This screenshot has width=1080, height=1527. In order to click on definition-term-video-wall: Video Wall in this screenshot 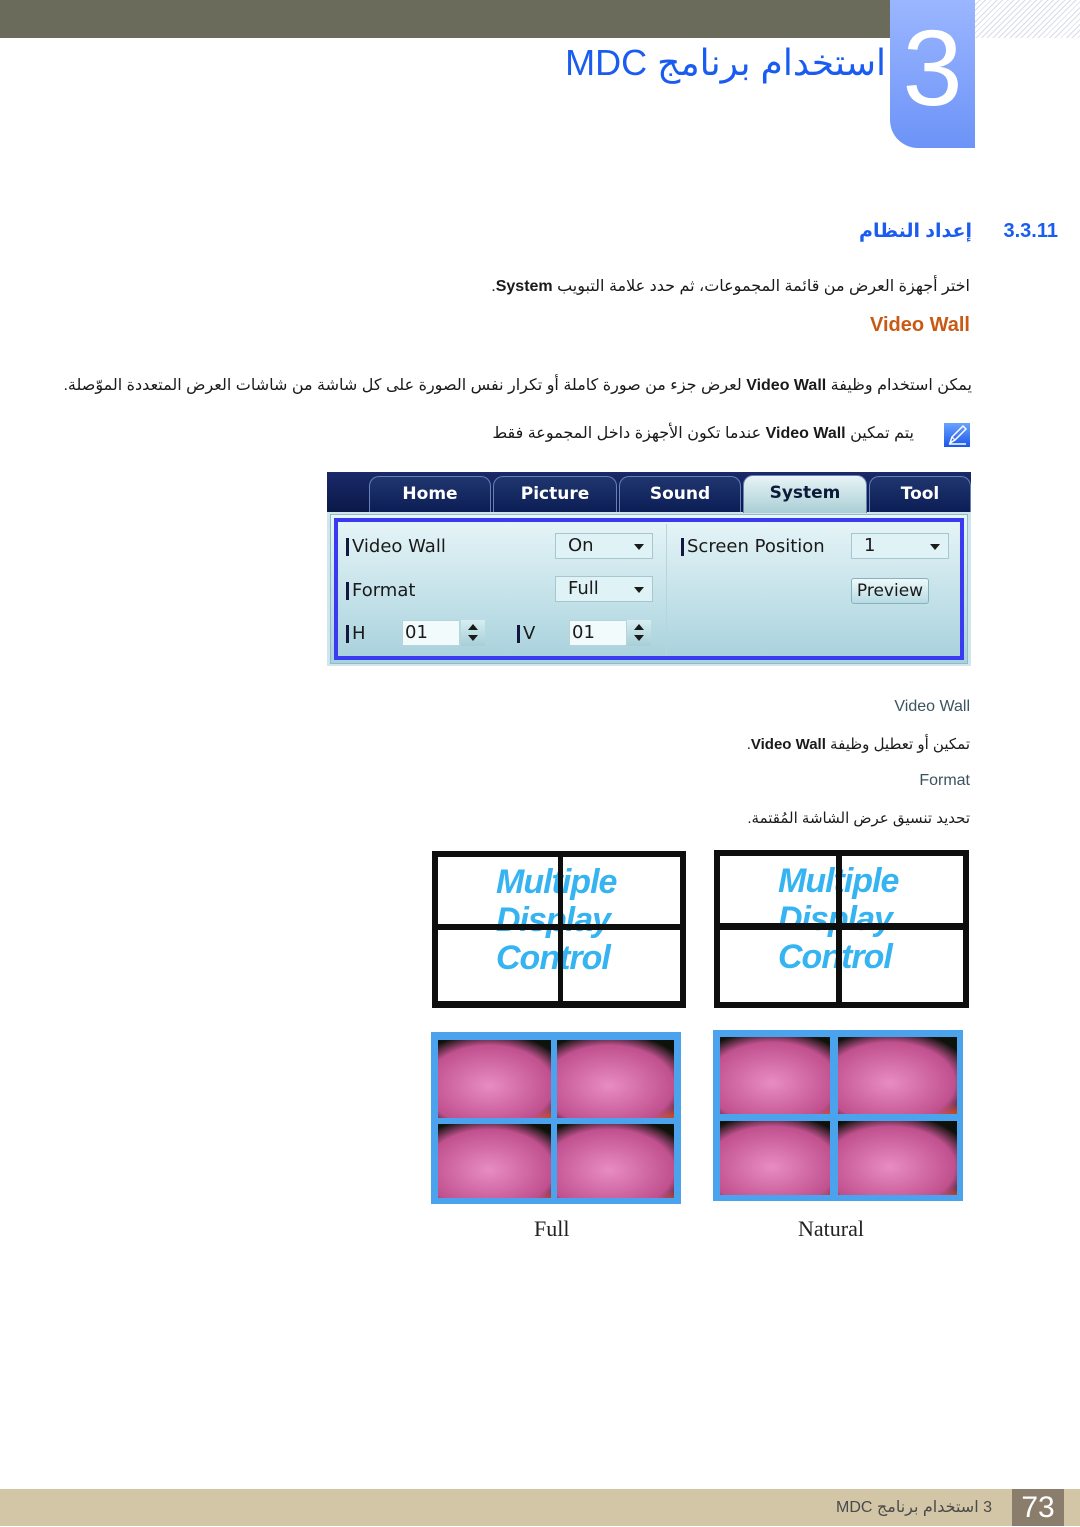, I will do `click(932, 706)`.